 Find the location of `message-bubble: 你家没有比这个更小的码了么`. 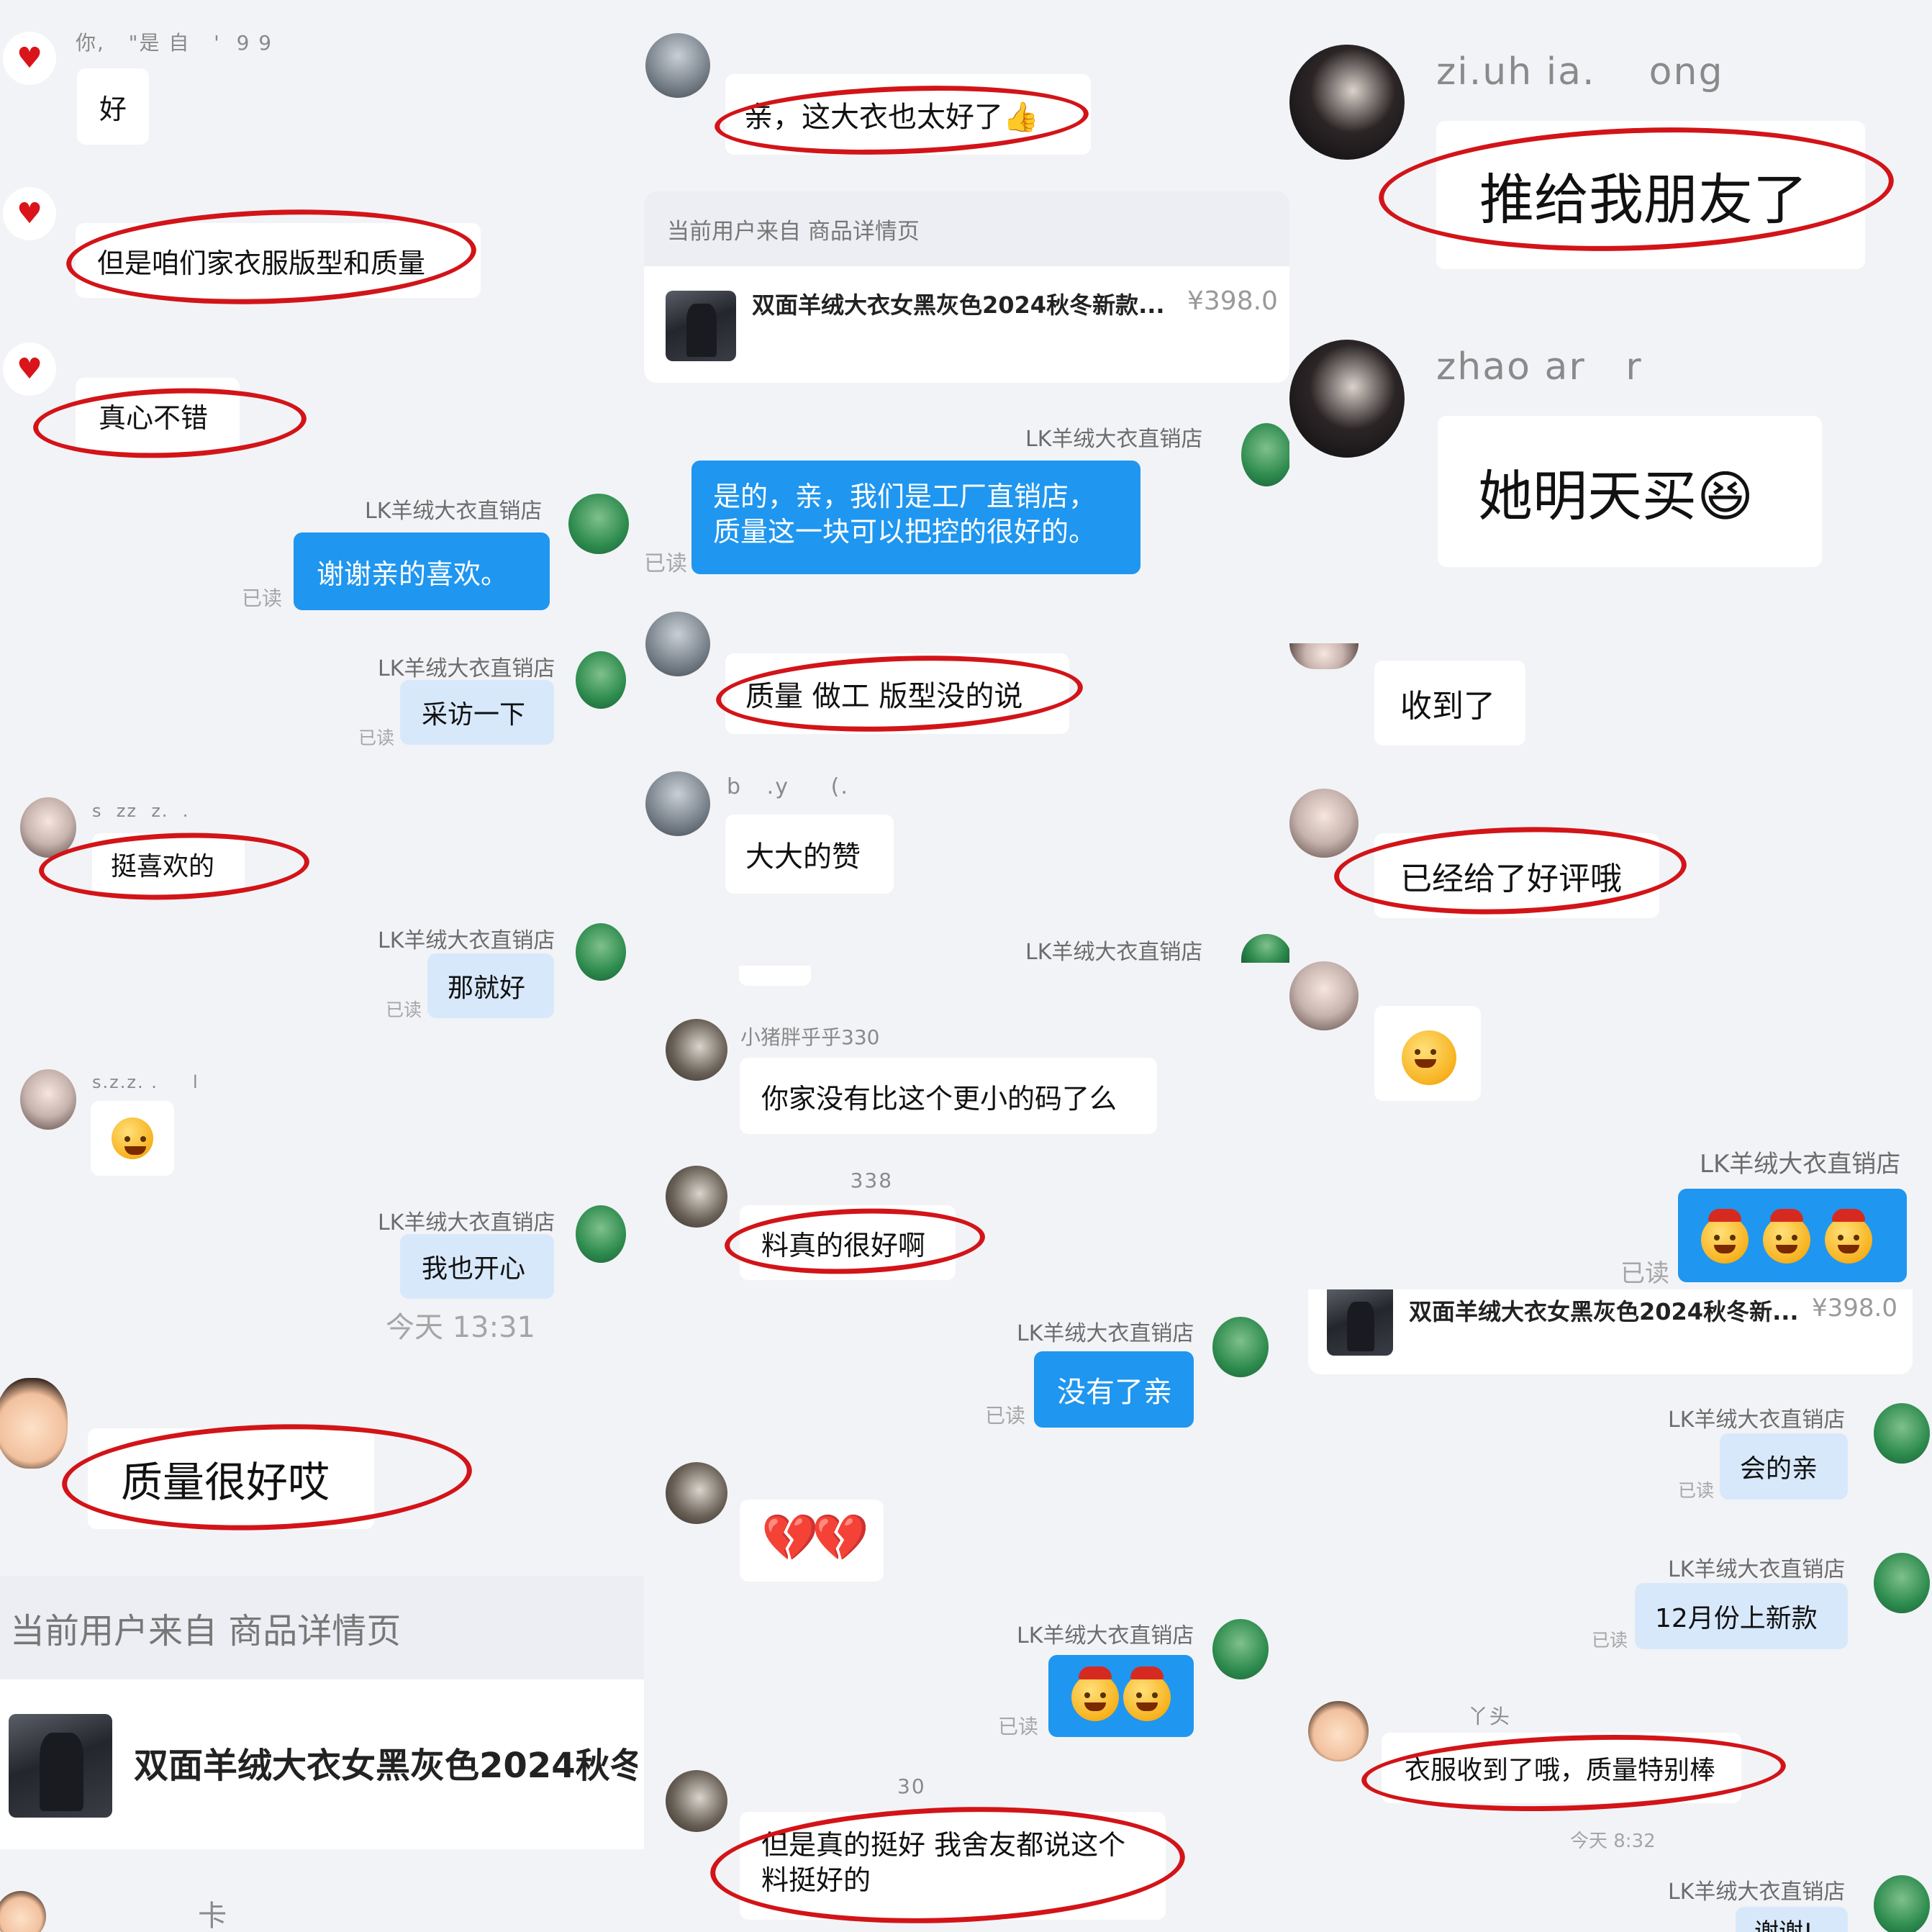

message-bubble: 你家没有比这个更小的码了么 is located at coordinates (948, 1096).